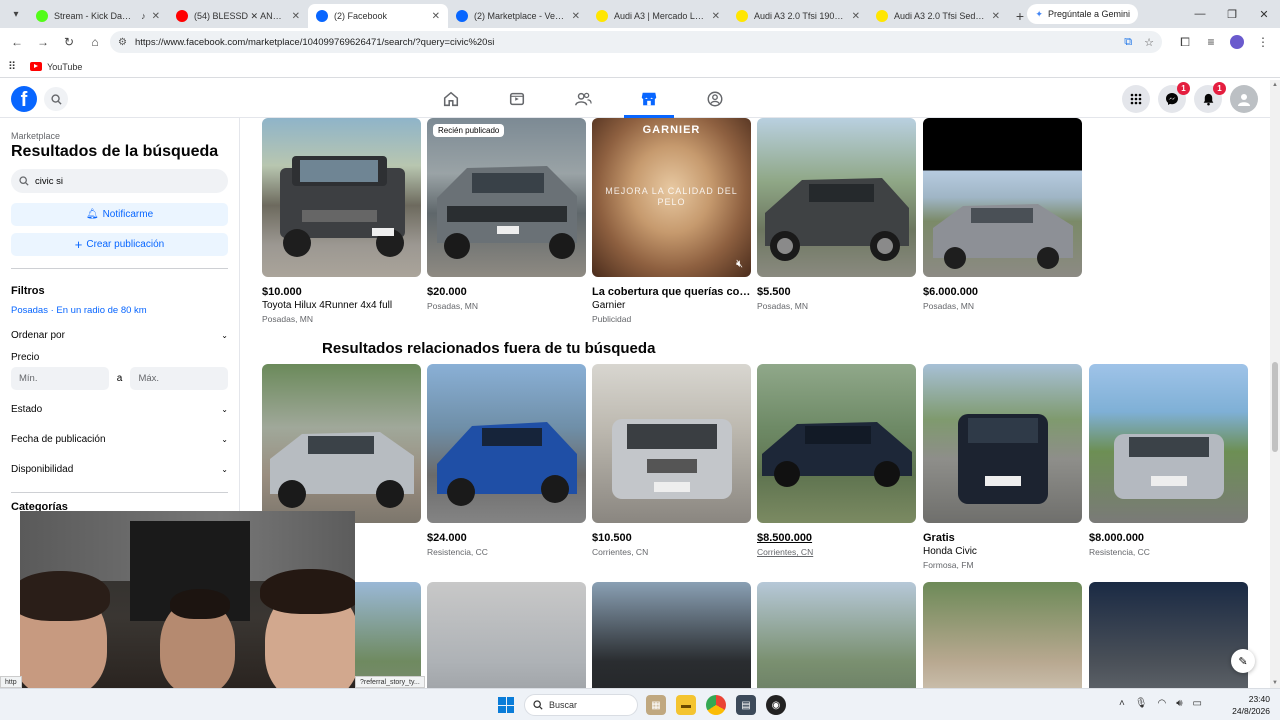  I want to click on notifications-bell-icon: 1, so click(1210, 97).